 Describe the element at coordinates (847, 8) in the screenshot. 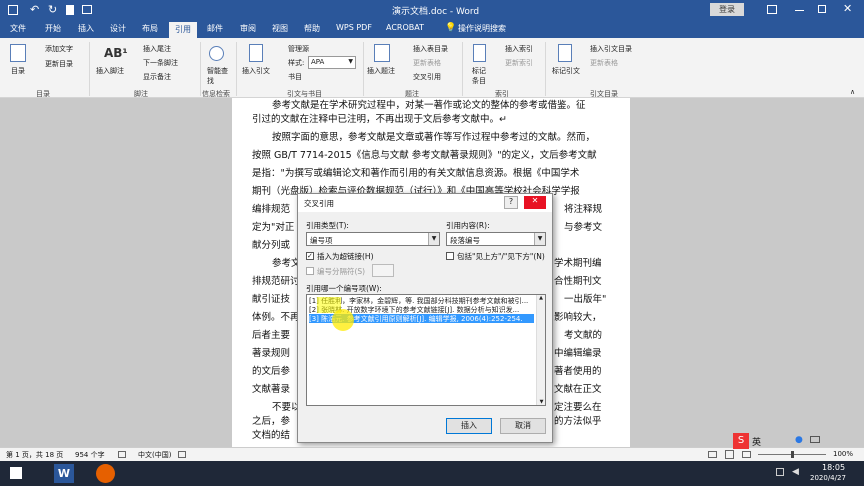

I see `close-icon: ✕` at that location.